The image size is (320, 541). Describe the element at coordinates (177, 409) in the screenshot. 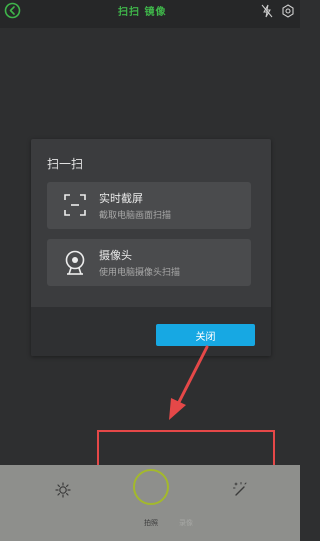

I see `annotation-arrowhead` at that location.